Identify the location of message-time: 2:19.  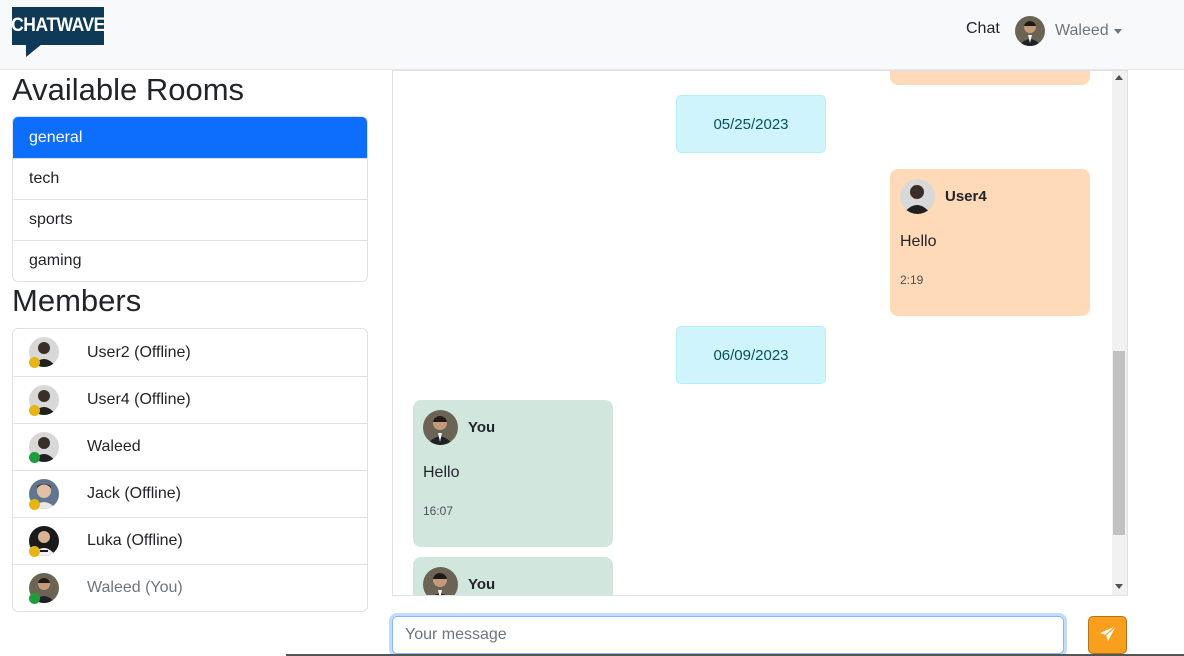
(912, 280).